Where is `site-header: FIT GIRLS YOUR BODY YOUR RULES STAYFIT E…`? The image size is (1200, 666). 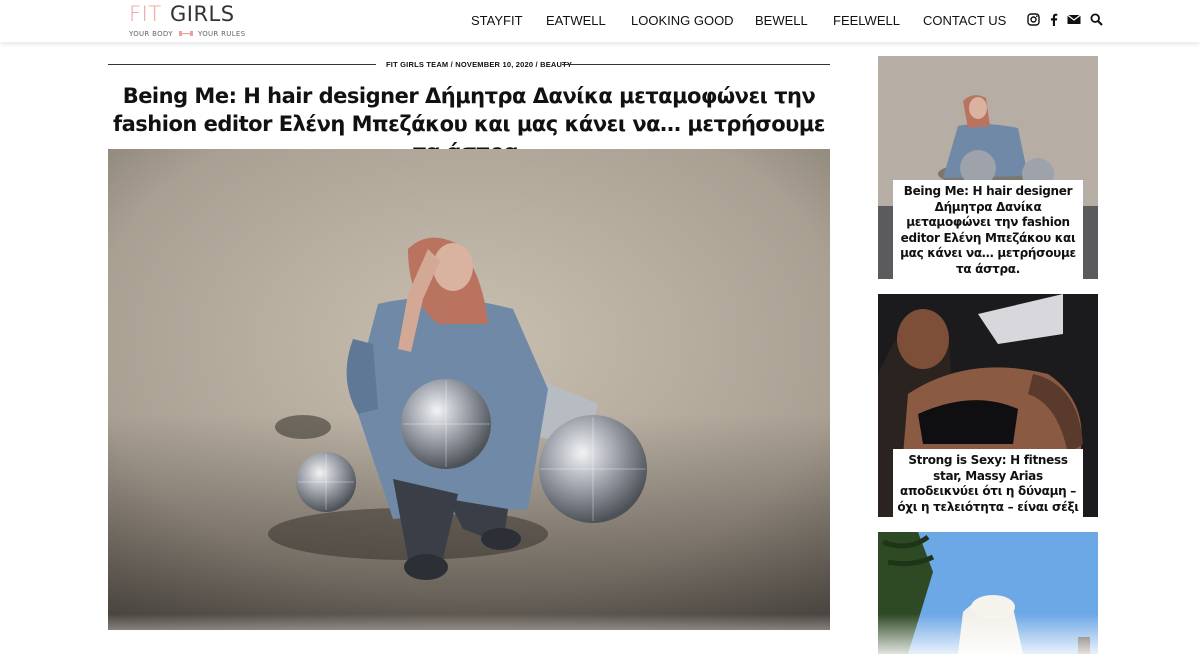 site-header: FIT GIRLS YOUR BODY YOUR RULES STAYFIT E… is located at coordinates (600, 21).